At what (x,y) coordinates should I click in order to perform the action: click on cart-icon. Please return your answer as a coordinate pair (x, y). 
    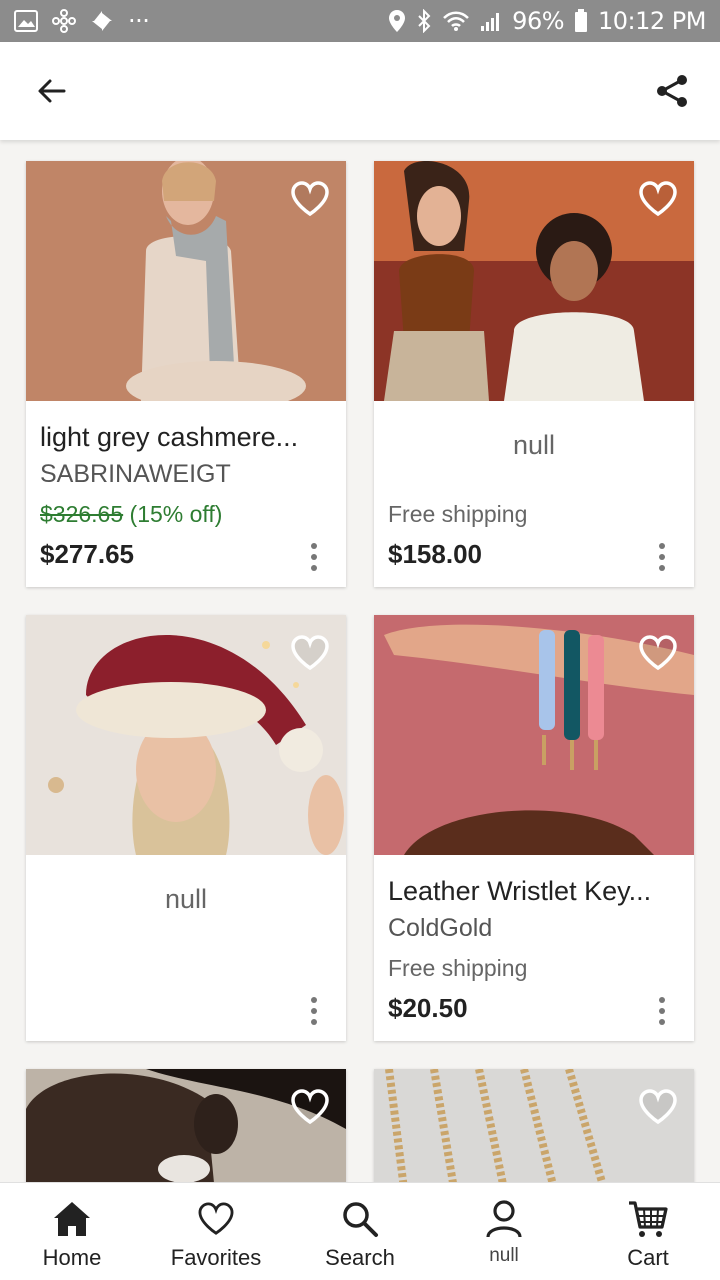
    Looking at the image, I should click on (648, 1219).